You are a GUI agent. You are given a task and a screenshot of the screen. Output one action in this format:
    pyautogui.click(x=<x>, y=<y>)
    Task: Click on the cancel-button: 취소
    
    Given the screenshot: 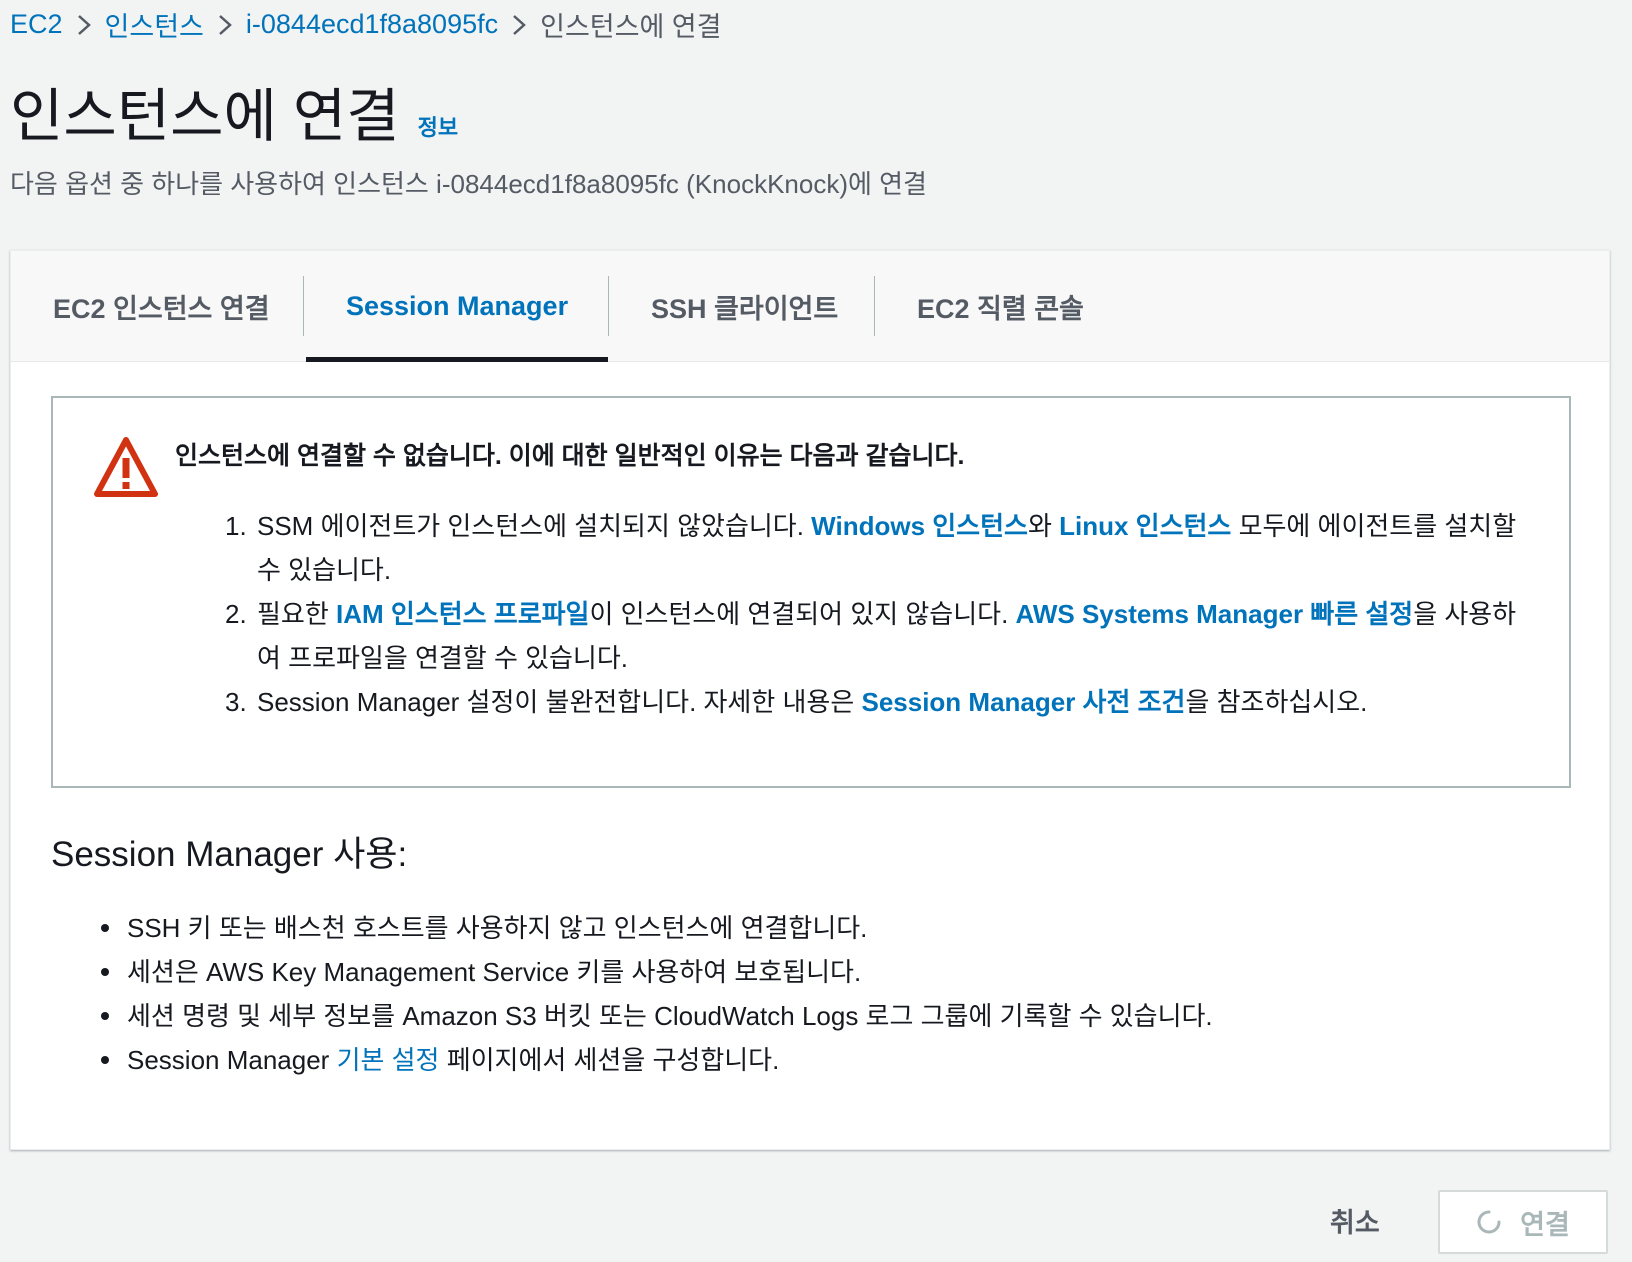 What is the action you would take?
    pyautogui.click(x=1355, y=1220)
    